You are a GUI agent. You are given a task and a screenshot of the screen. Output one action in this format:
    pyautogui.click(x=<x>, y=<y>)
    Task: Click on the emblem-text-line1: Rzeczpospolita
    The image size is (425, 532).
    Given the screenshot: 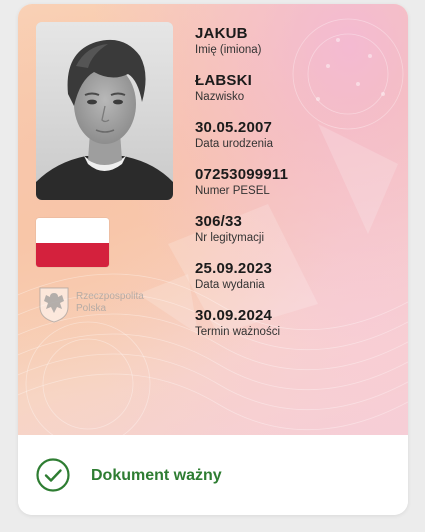 What is the action you would take?
    pyautogui.click(x=110, y=296)
    